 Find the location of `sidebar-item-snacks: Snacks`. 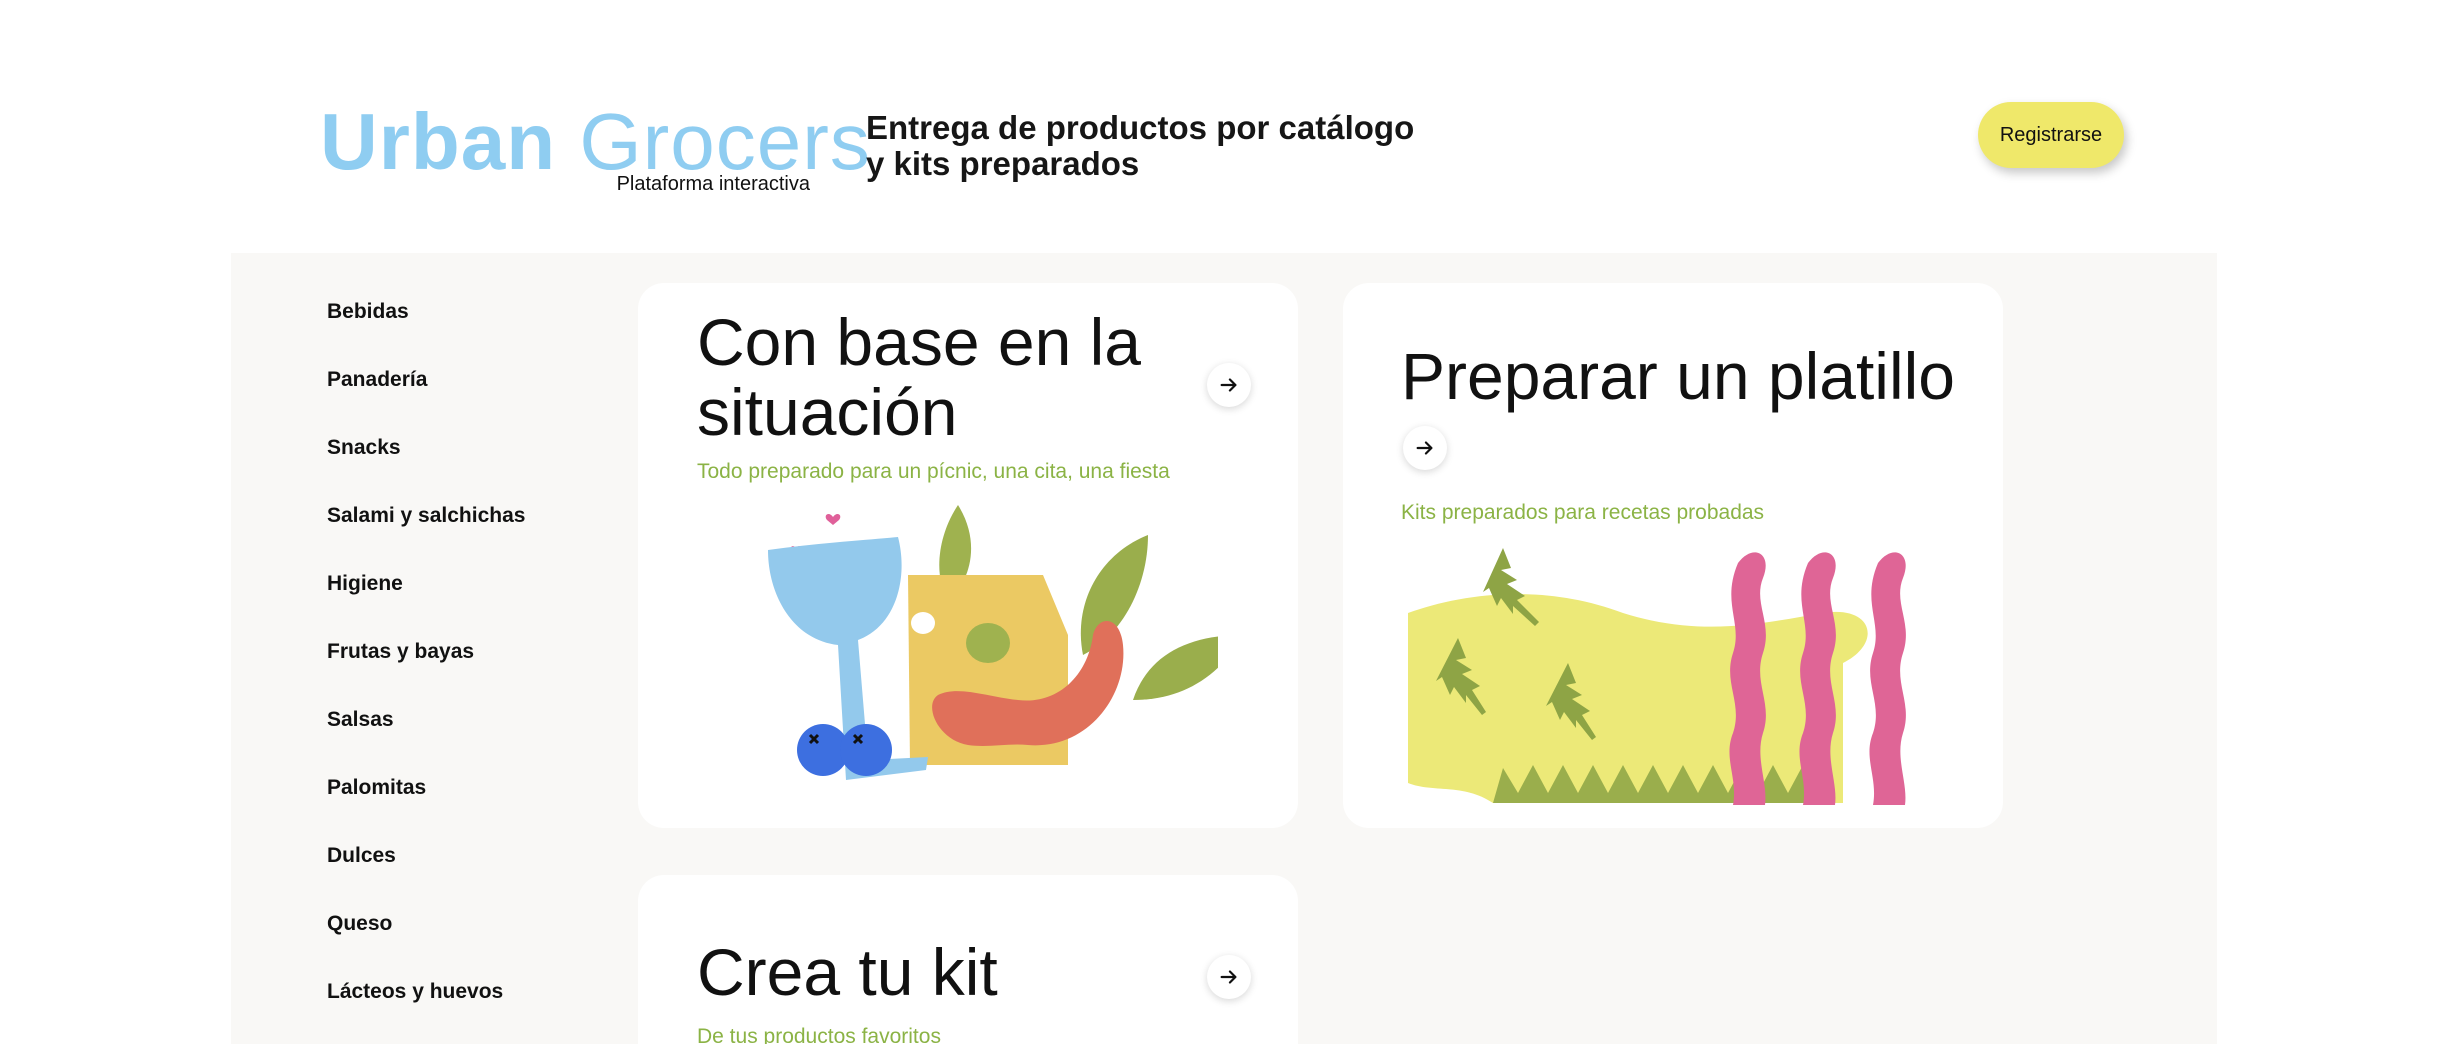

sidebar-item-snacks: Snacks is located at coordinates (477, 469).